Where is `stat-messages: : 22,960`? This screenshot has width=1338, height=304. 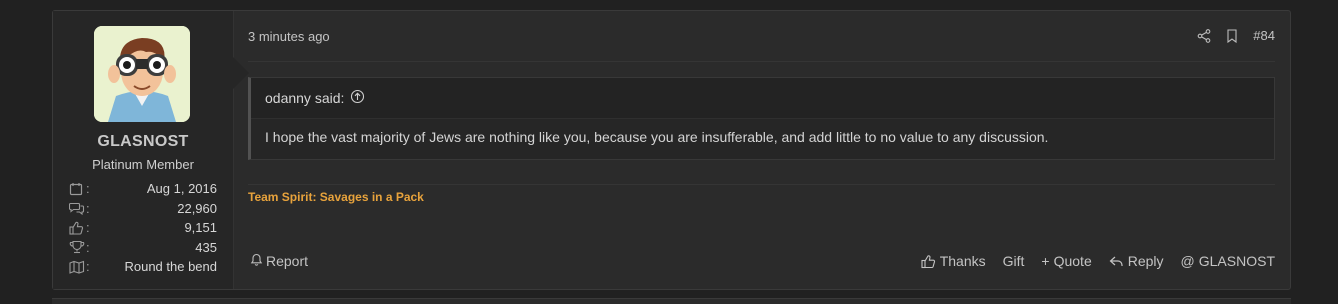
stat-messages: : 22,960 is located at coordinates (143, 209).